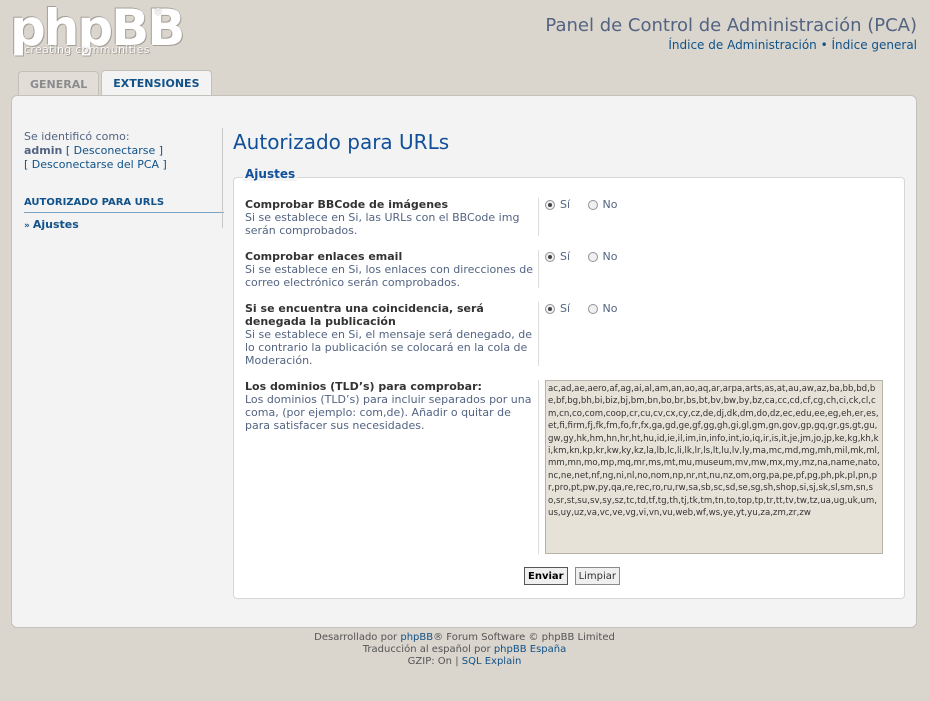 This screenshot has width=929, height=701. What do you see at coordinates (530, 649) in the screenshot?
I see `phpbb-spain-link: phpBB España` at bounding box center [530, 649].